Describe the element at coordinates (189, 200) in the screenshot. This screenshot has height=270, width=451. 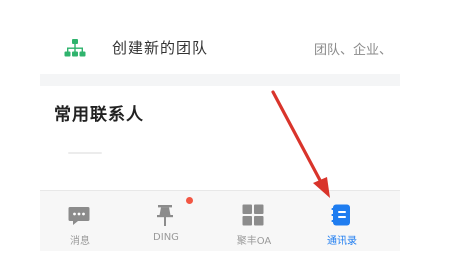
I see `notification-badge` at that location.